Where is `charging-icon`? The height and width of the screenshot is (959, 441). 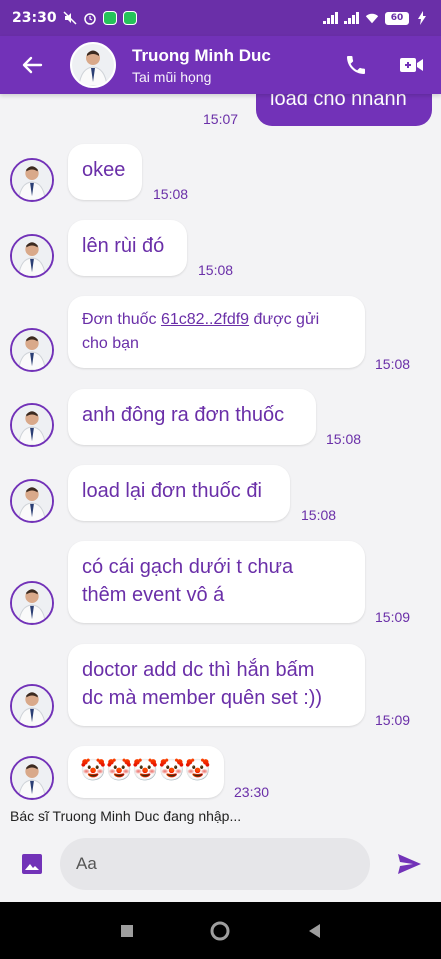 charging-icon is located at coordinates (422, 18).